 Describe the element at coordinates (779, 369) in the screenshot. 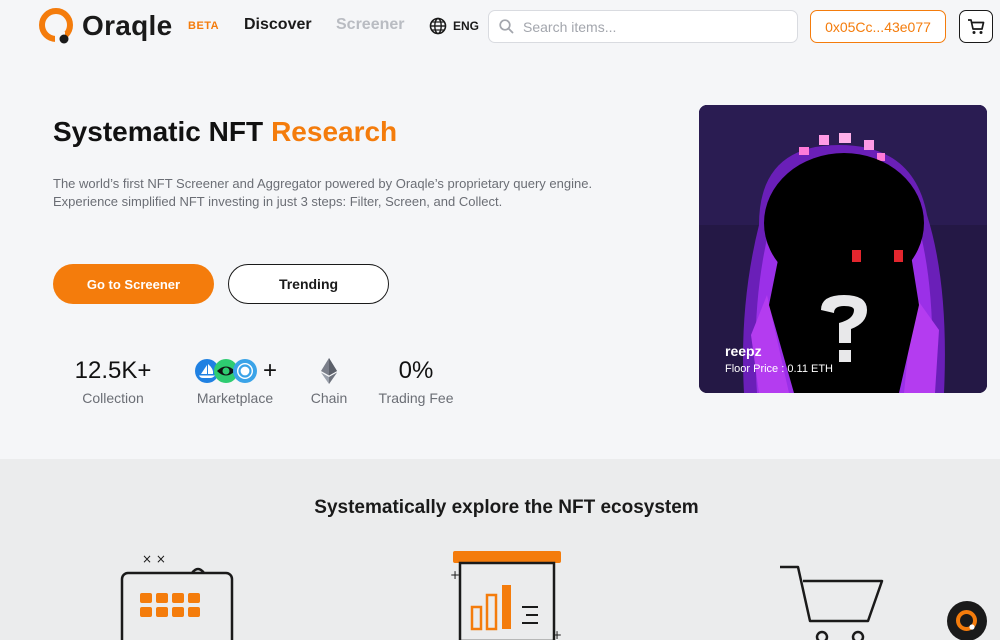

I see `nft-floor-price: Floor Price : 0.11 ETH` at that location.